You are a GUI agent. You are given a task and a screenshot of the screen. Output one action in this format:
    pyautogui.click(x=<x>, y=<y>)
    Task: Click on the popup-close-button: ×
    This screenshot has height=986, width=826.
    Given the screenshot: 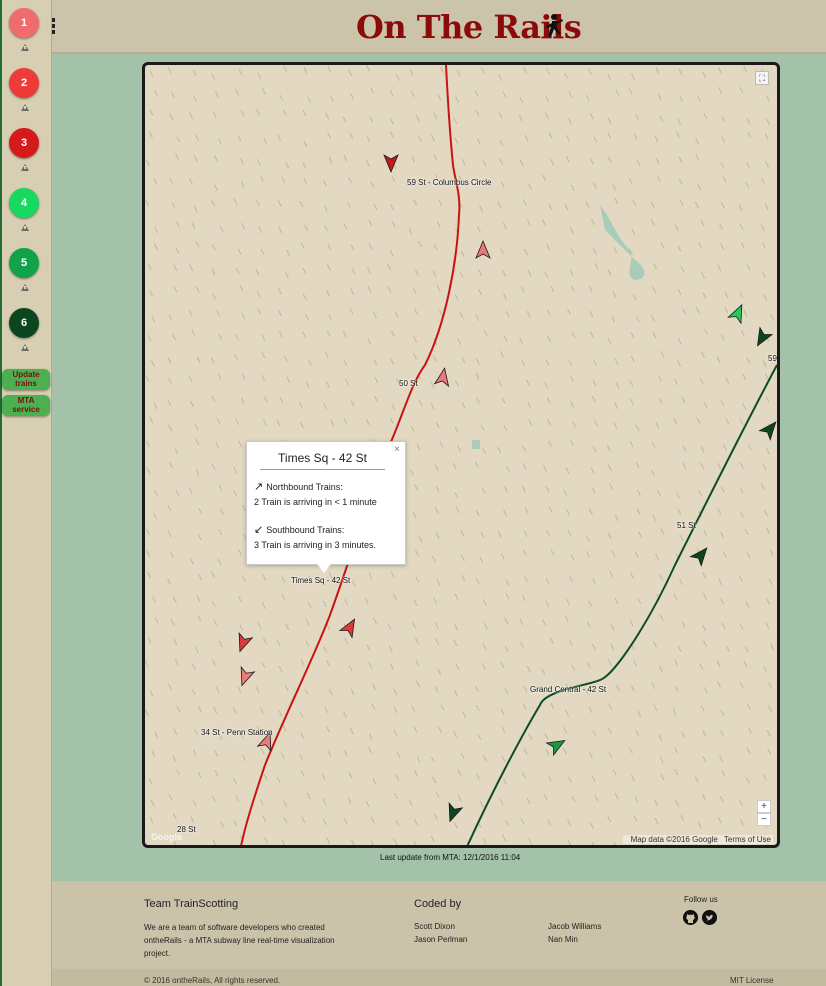 What is the action you would take?
    pyautogui.click(x=397, y=449)
    